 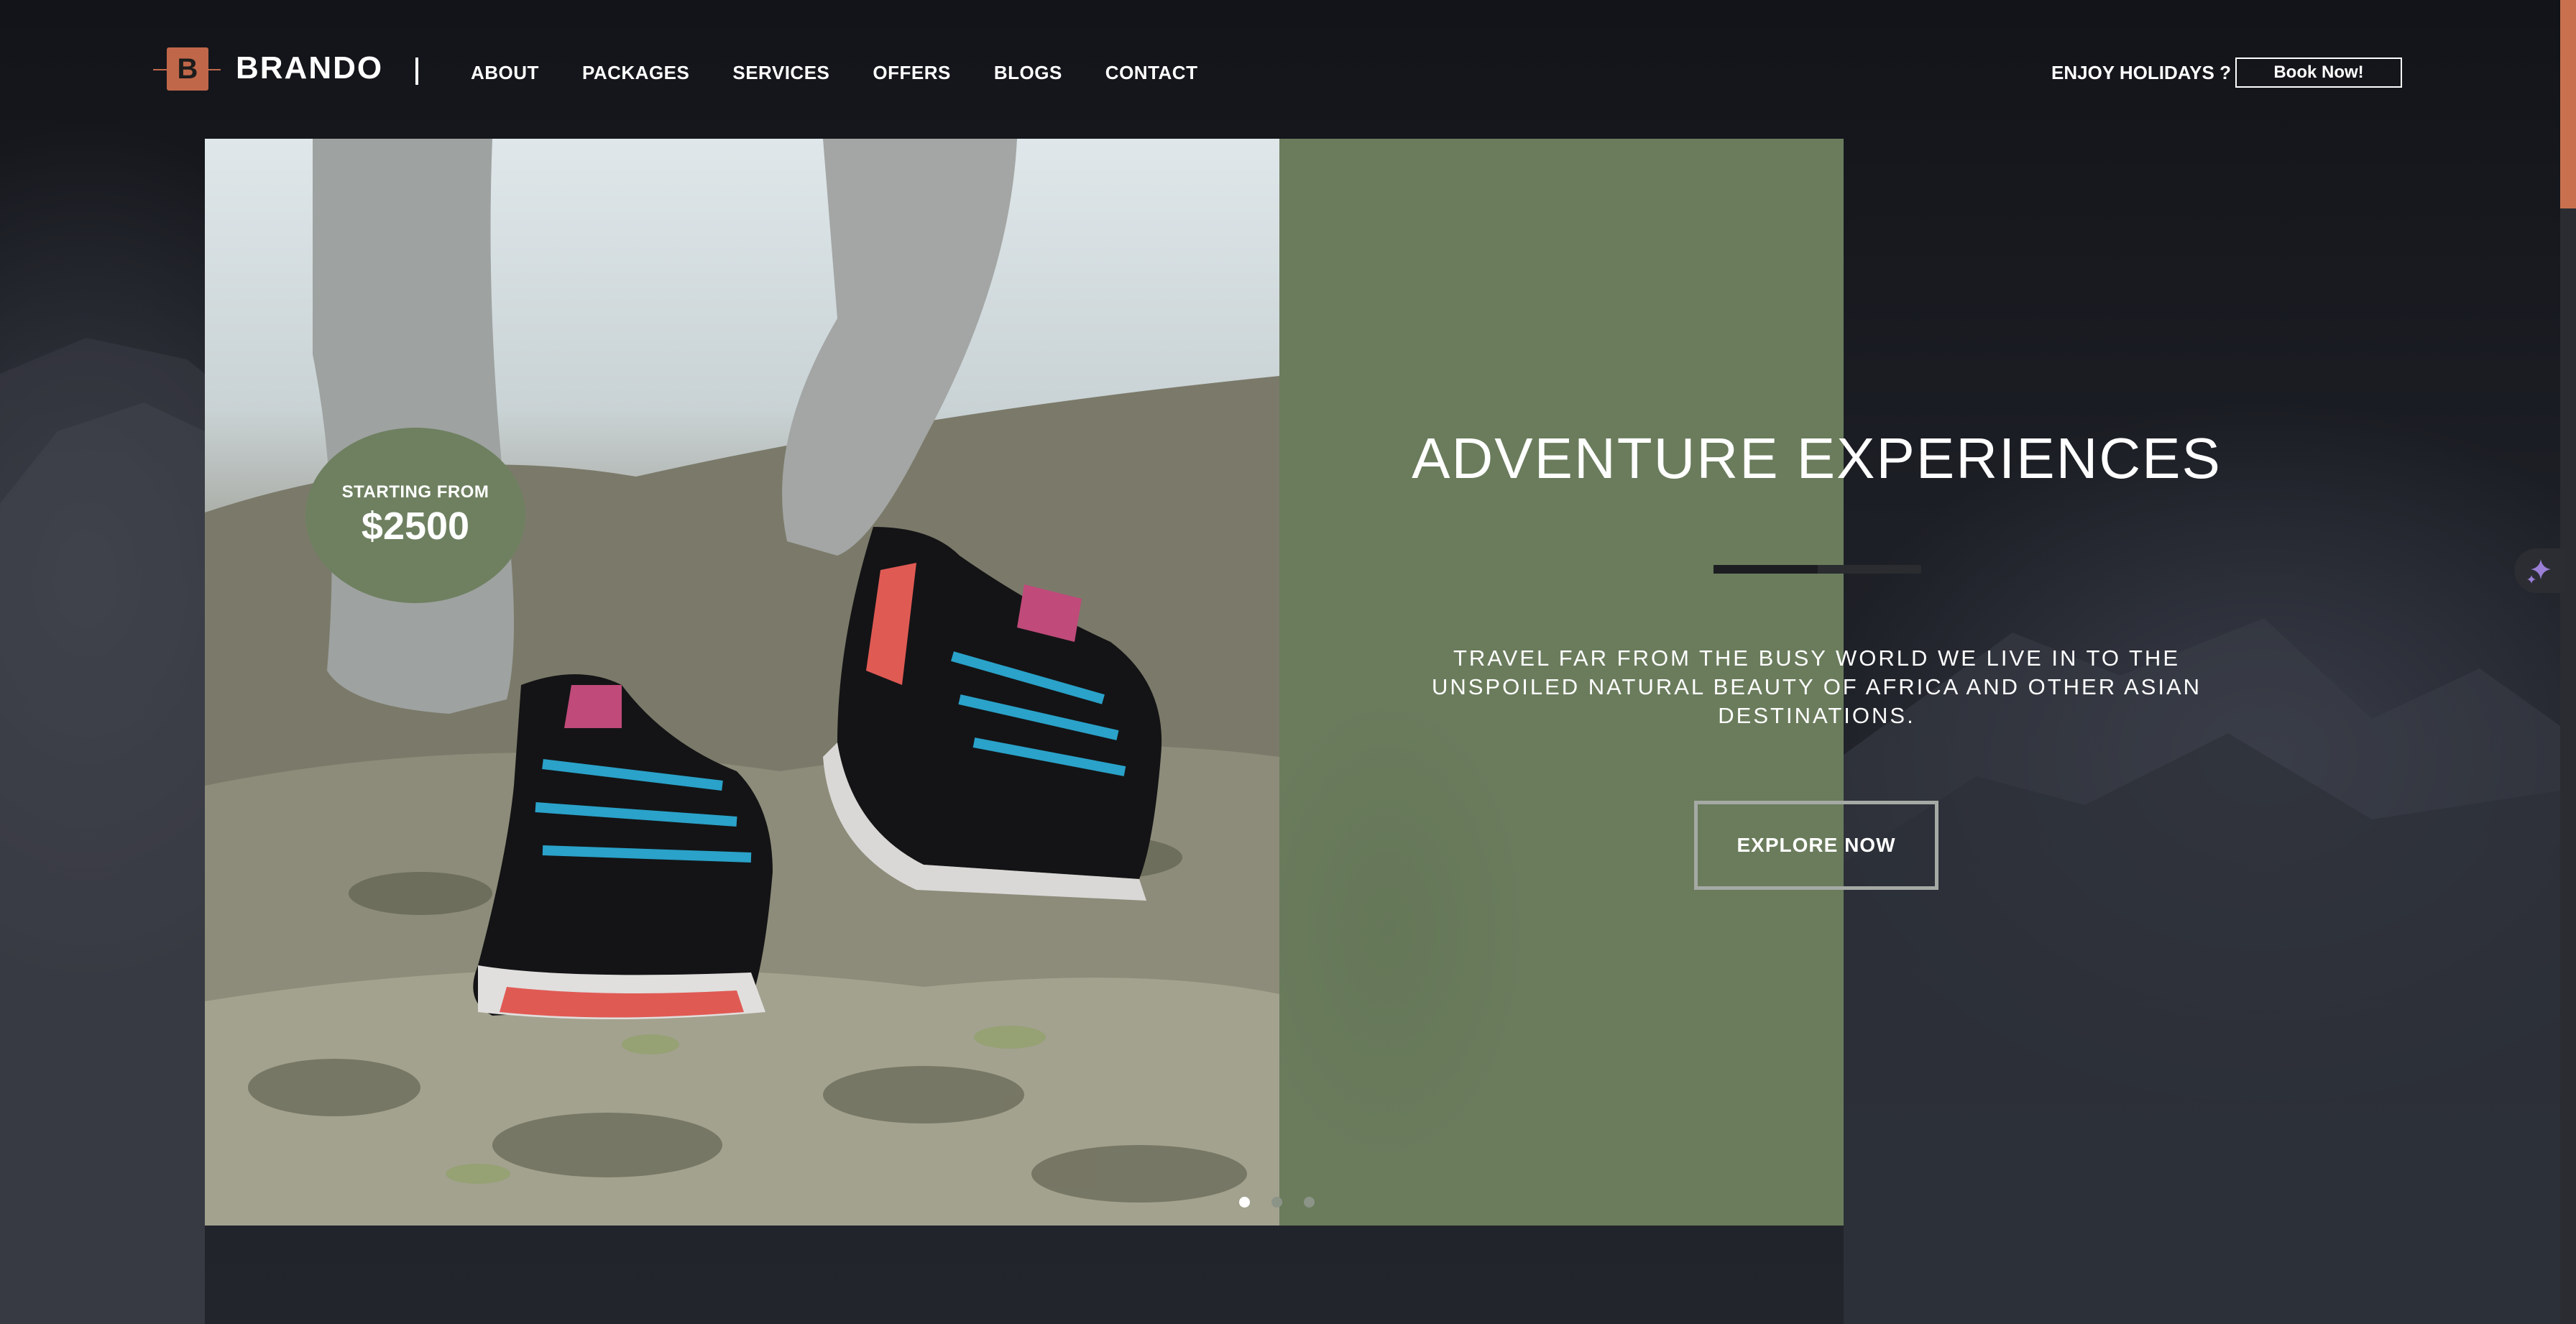 I want to click on logo-line-left, so click(x=160, y=69).